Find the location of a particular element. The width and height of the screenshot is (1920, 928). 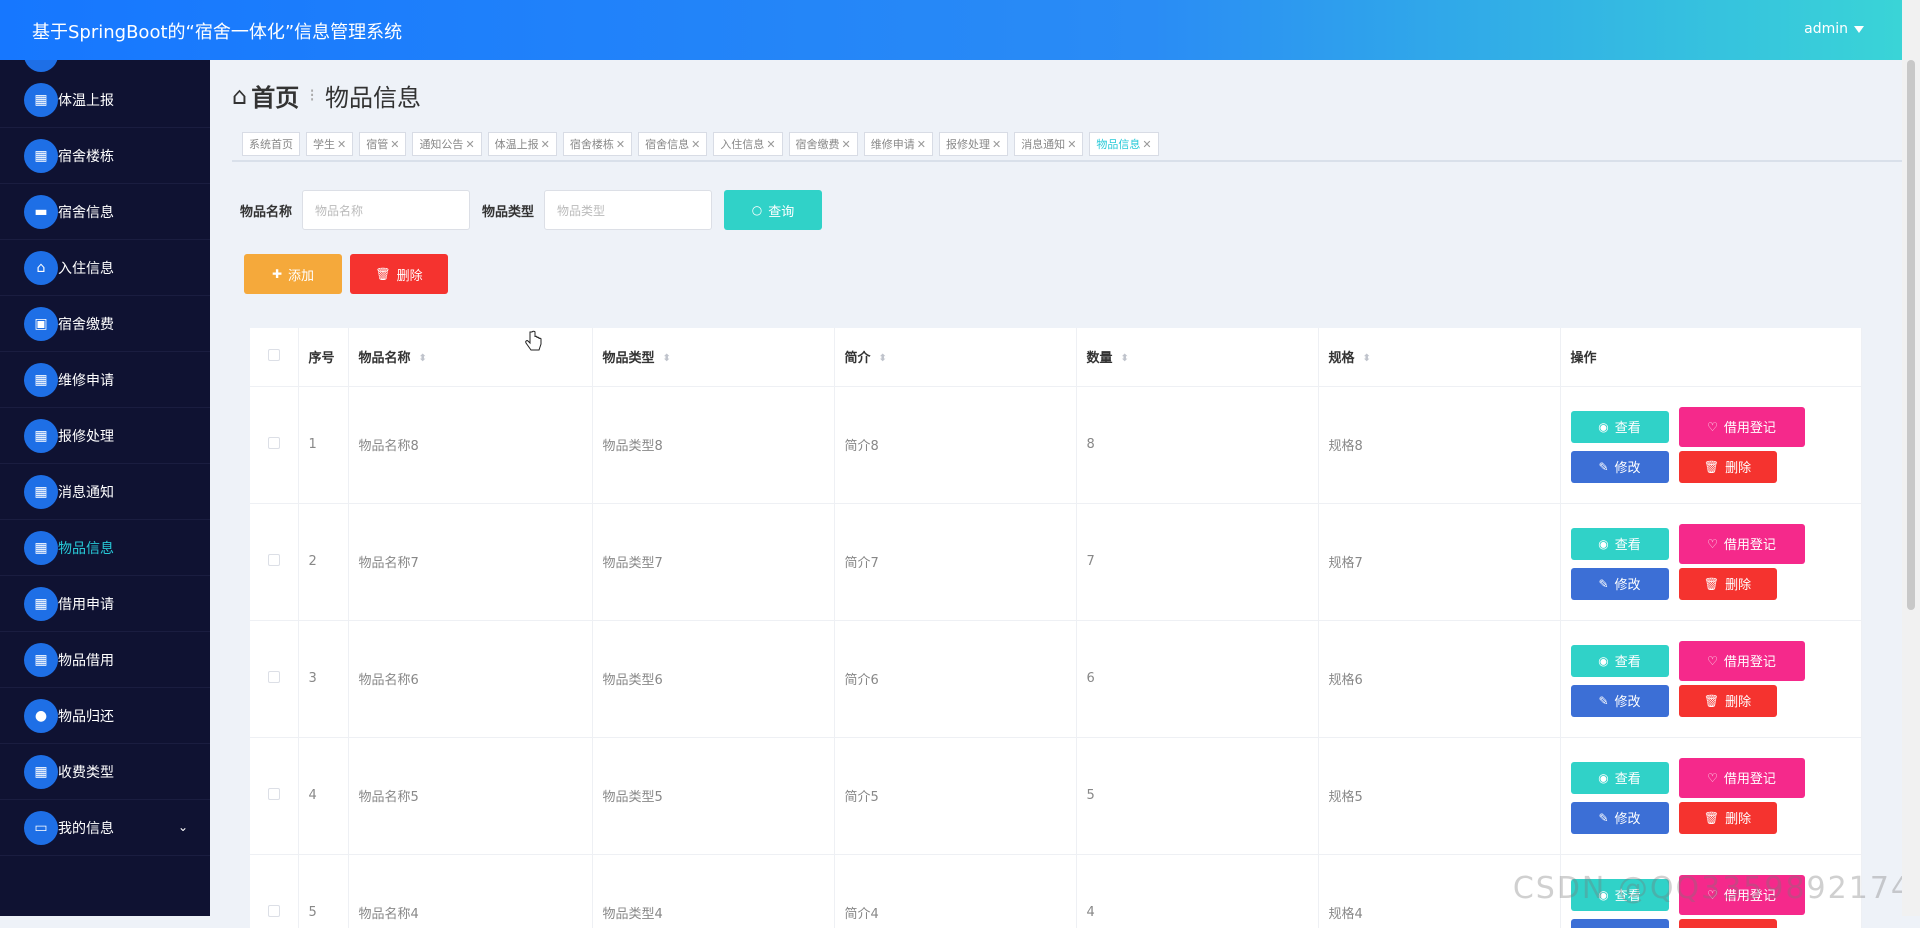

sidebar-item: ▦维修申请 is located at coordinates (105, 380).